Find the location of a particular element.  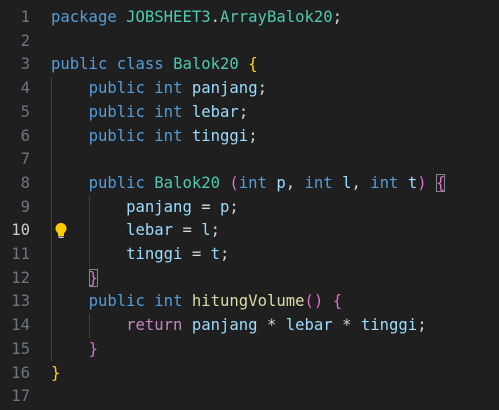

line-number: 12 is located at coordinates (20, 277).